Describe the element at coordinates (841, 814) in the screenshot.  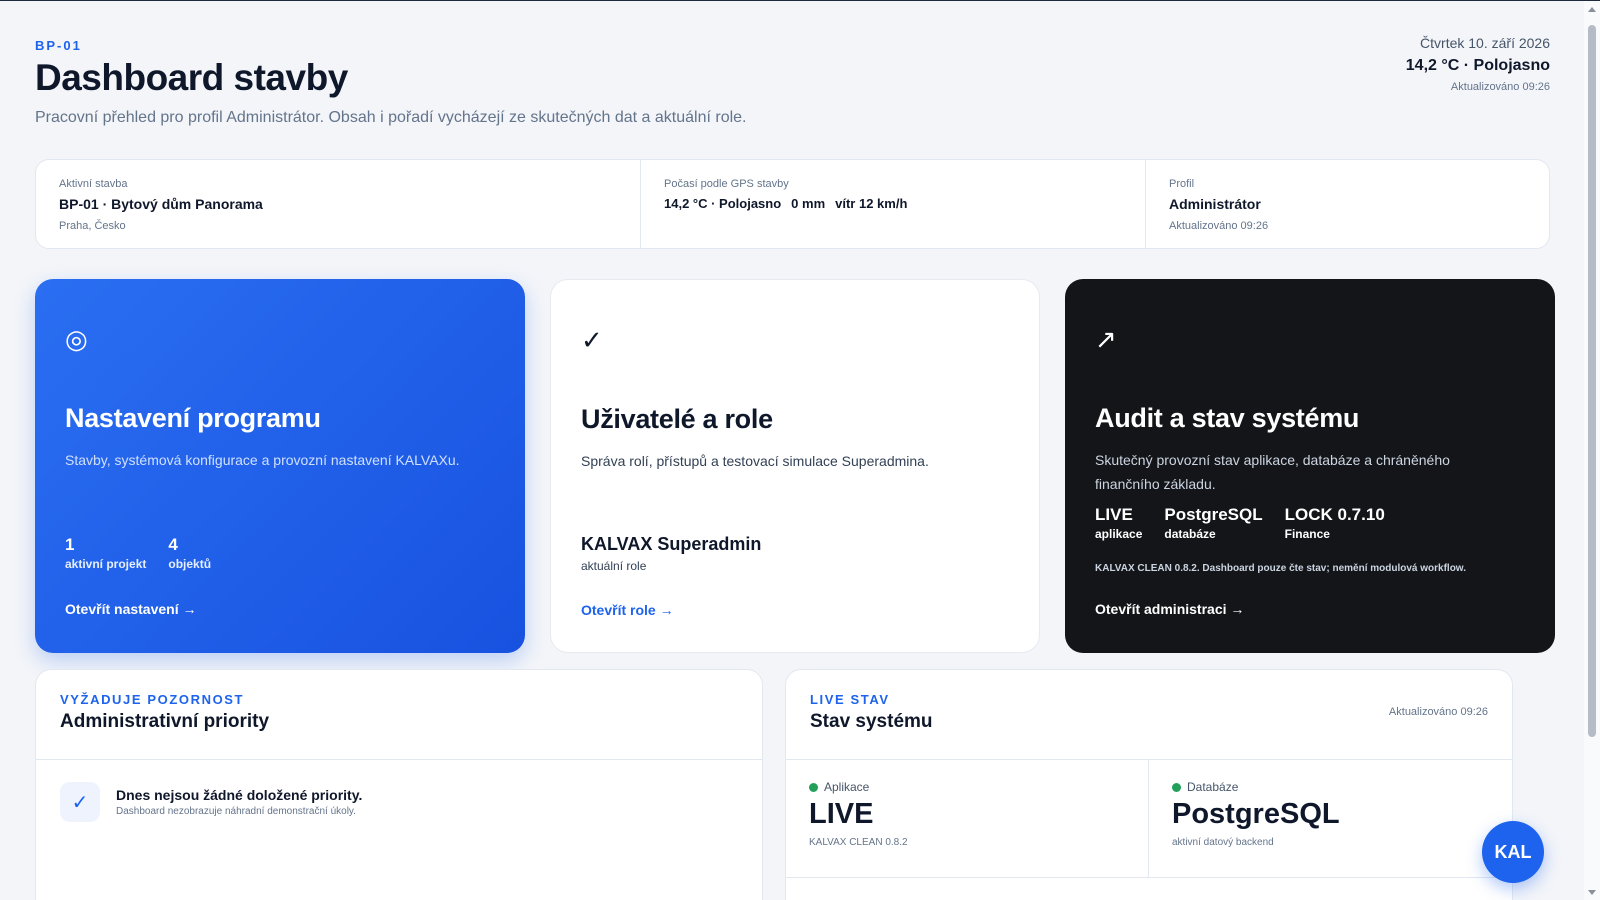
I see `system-cell-value: LIVE` at that location.